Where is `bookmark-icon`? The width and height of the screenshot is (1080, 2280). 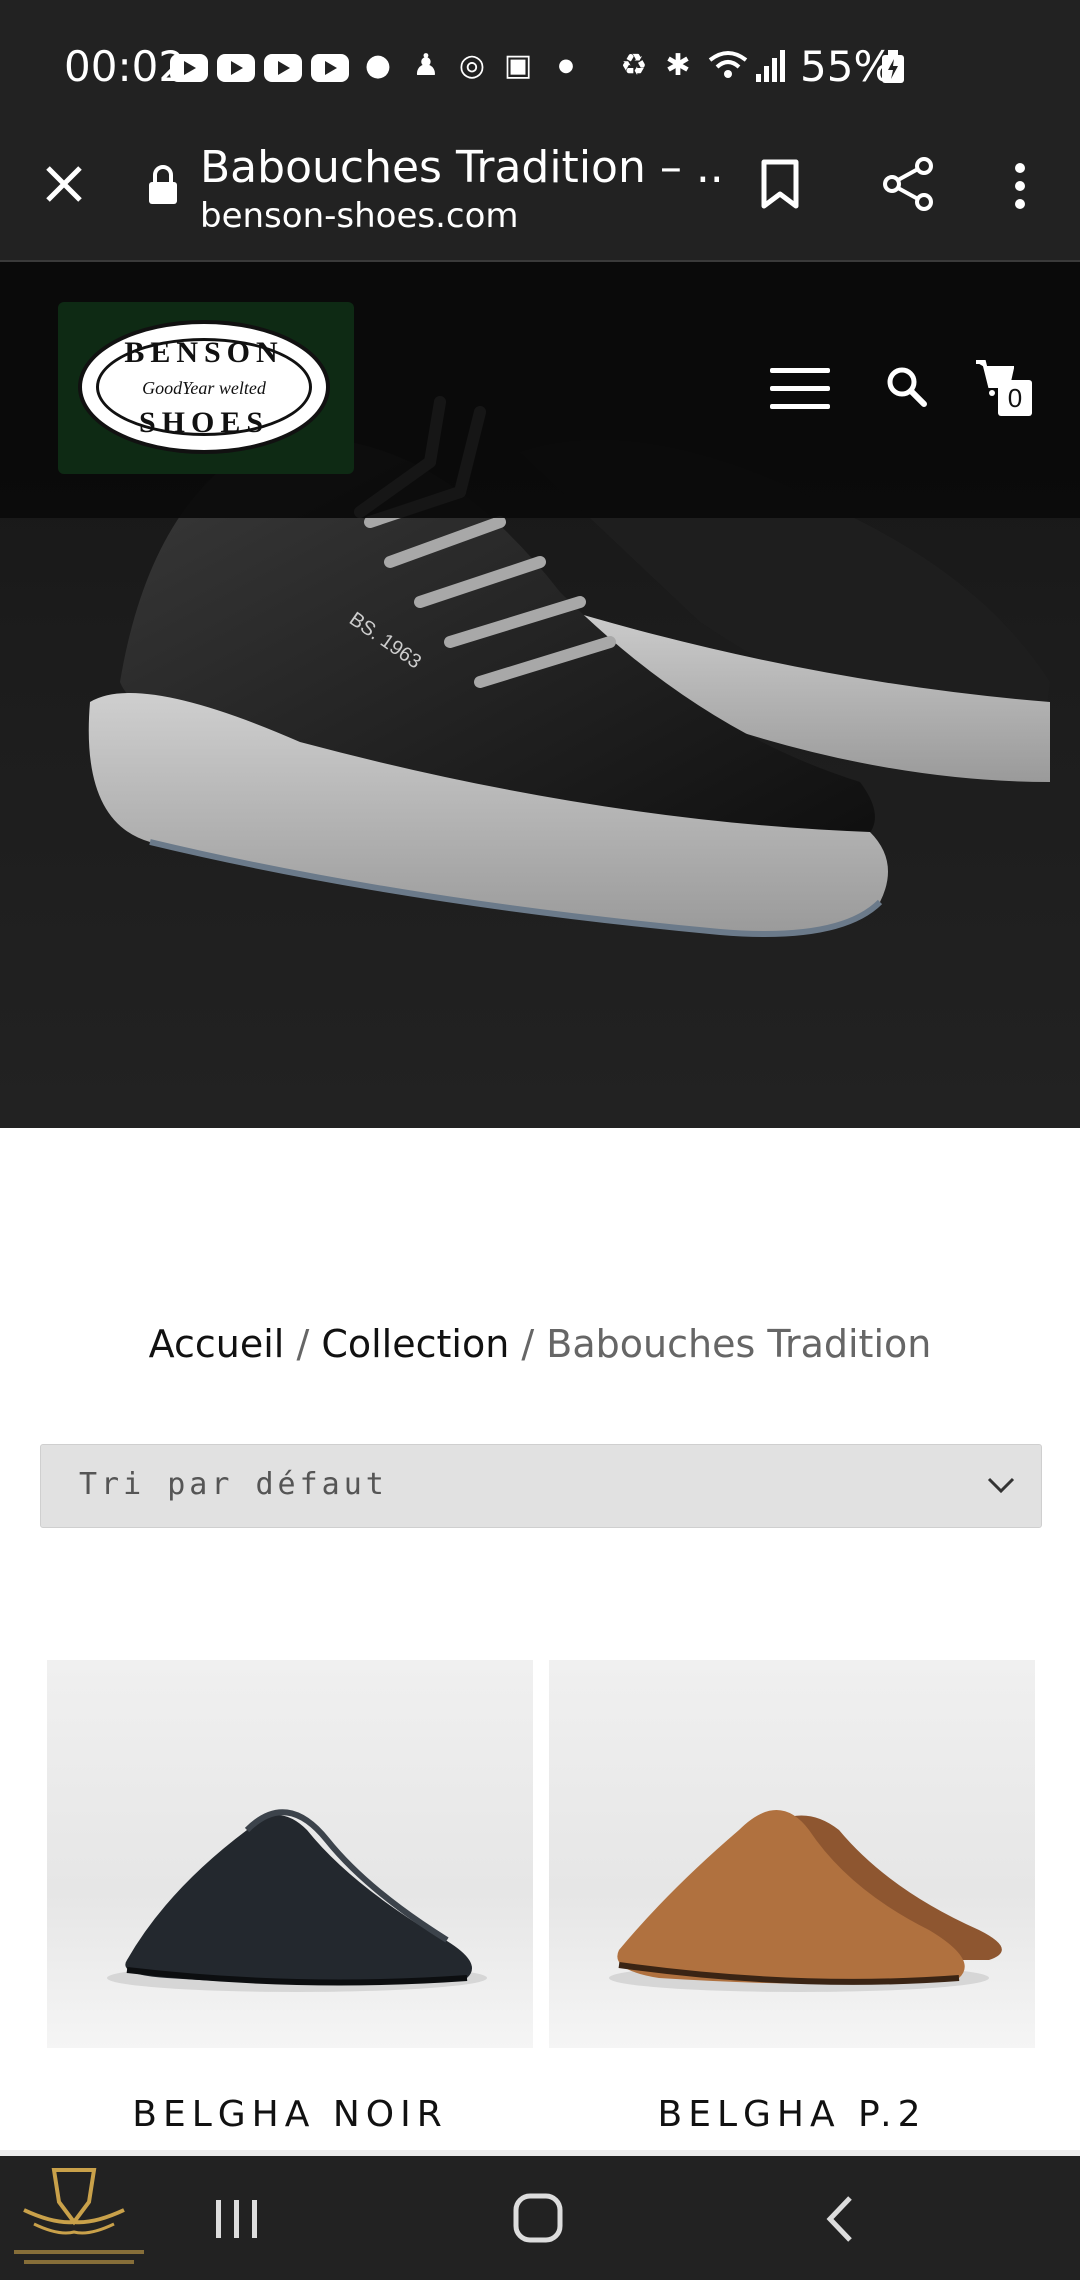 bookmark-icon is located at coordinates (780, 184).